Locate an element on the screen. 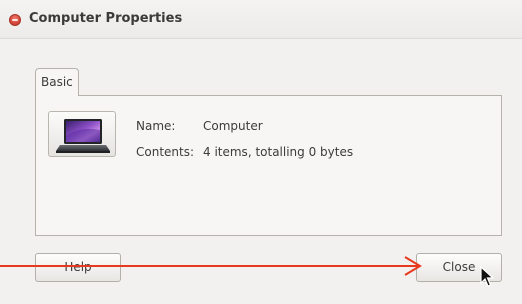 The height and width of the screenshot is (304, 522). computer-icon-button is located at coordinates (82, 134).